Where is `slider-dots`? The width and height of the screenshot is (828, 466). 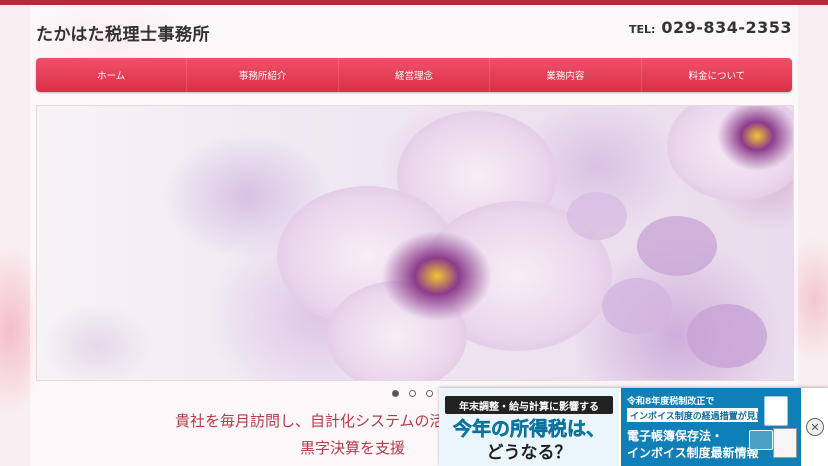 slider-dots is located at coordinates (412, 393).